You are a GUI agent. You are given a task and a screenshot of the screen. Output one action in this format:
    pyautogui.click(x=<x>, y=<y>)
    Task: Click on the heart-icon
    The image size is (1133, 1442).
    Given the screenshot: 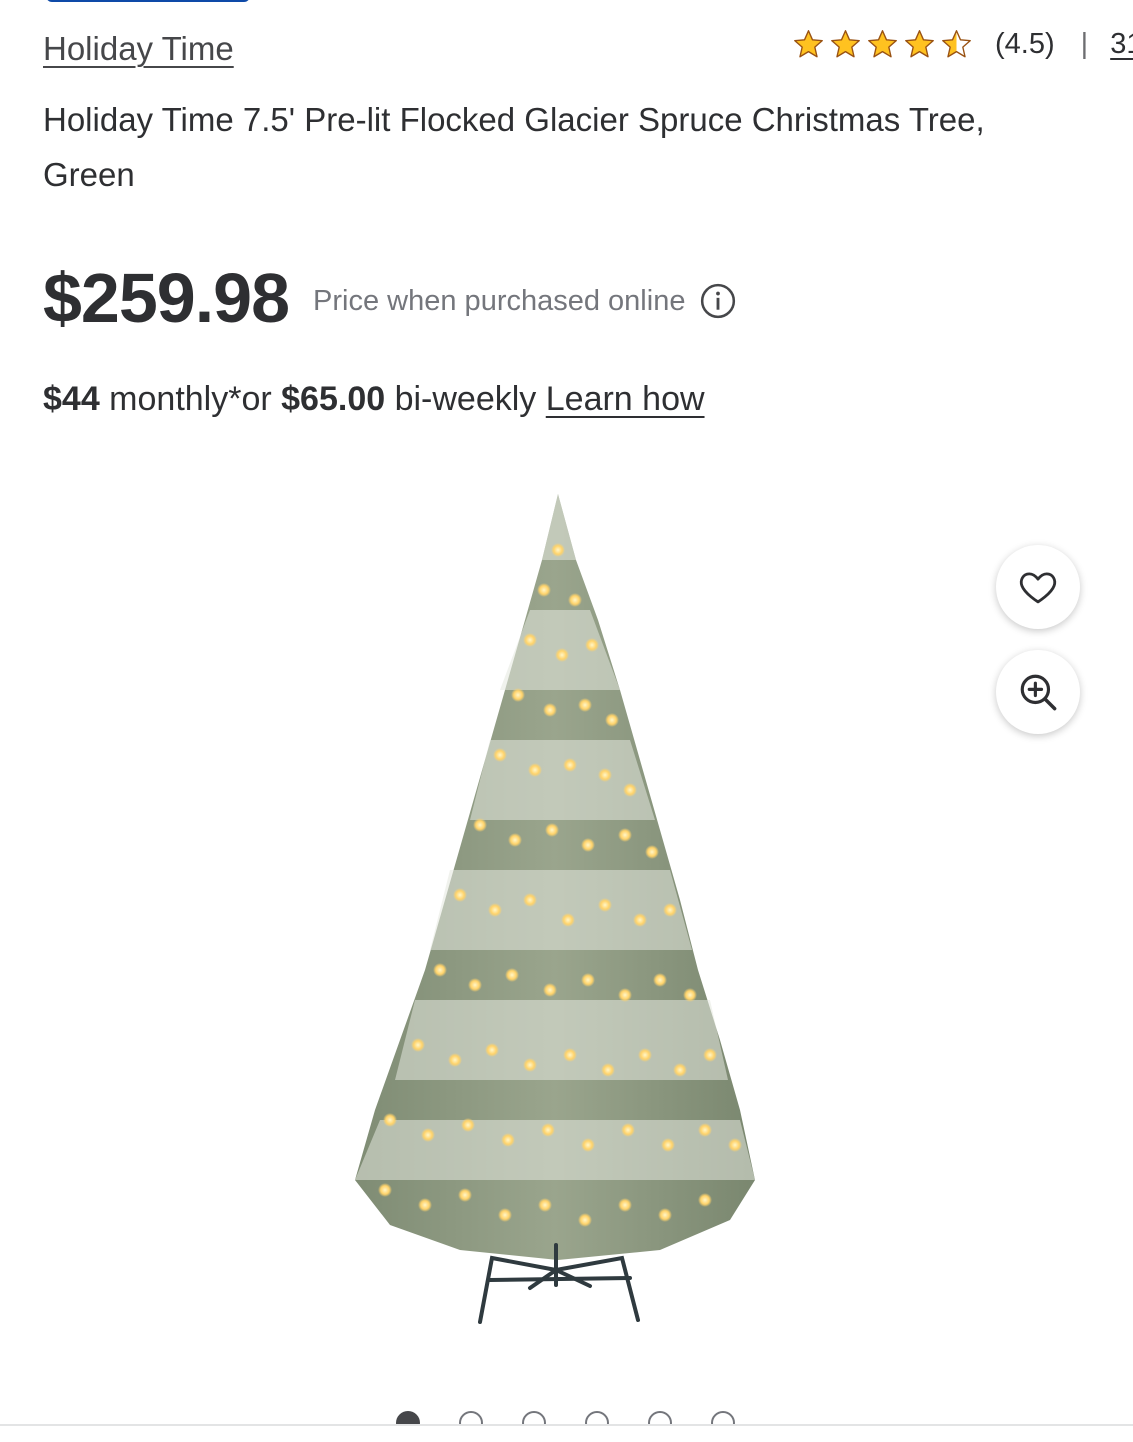 What is the action you would take?
    pyautogui.click(x=1038, y=588)
    